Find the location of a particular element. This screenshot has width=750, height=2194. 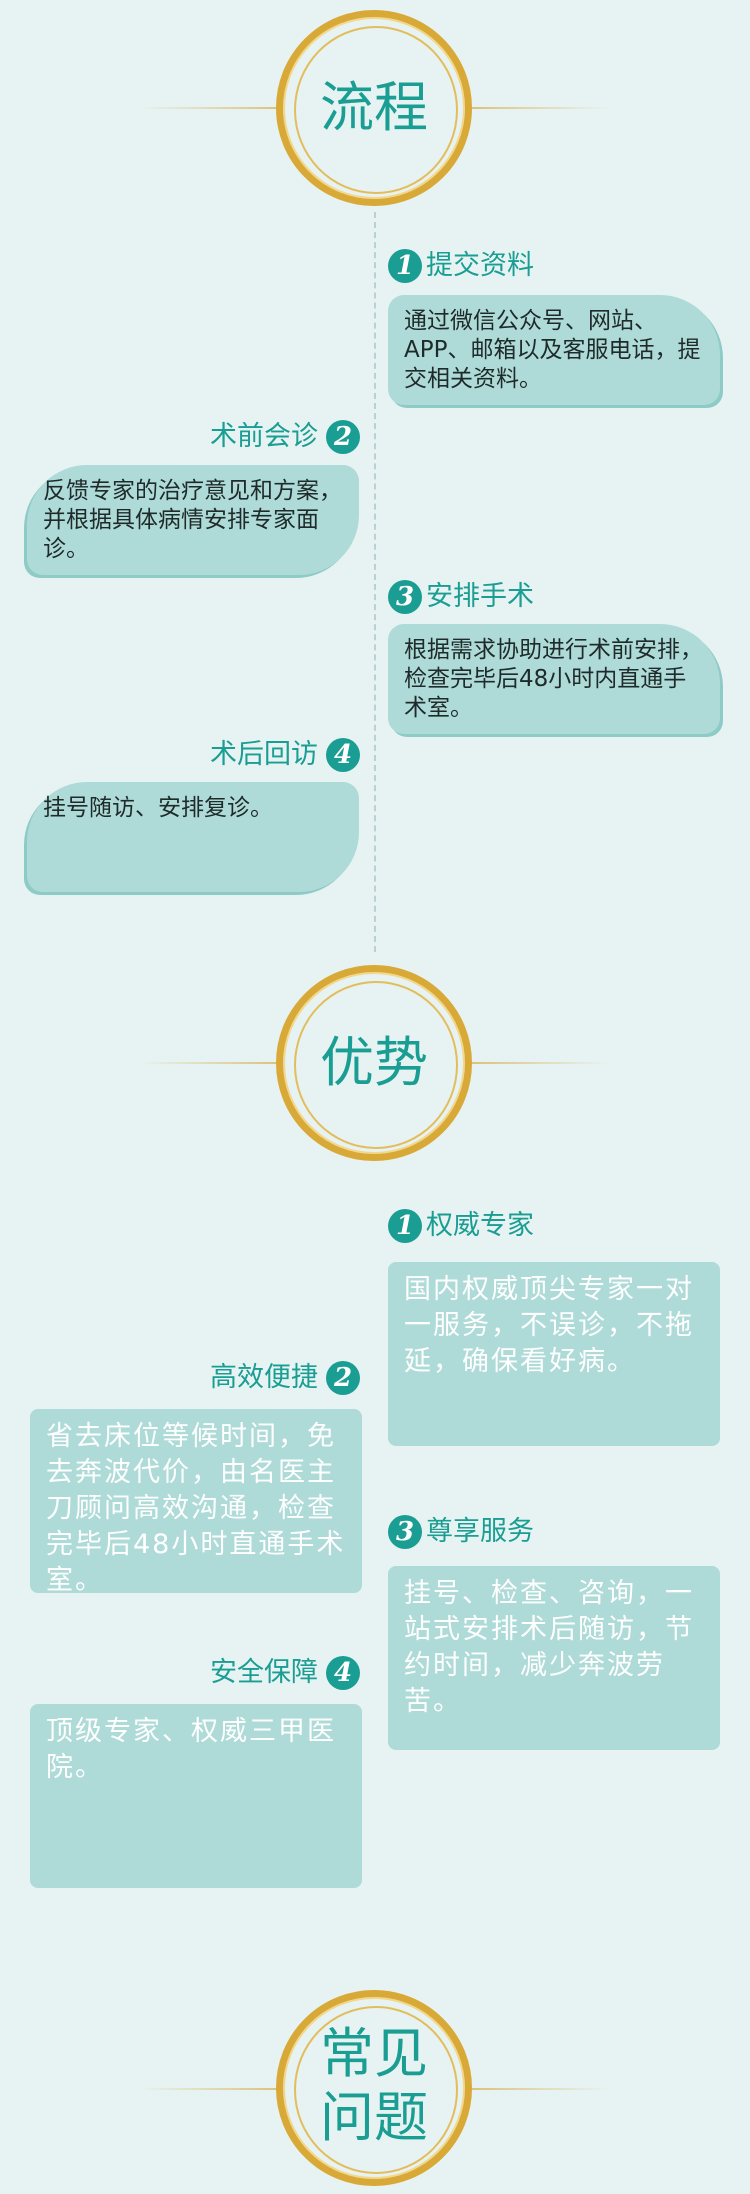

faq-title-left-rule is located at coordinates (210, 2089).